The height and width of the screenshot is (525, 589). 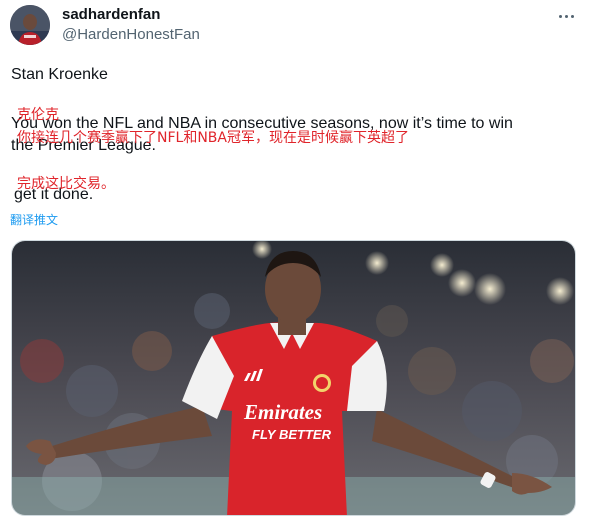 What do you see at coordinates (34, 219) in the screenshot?
I see `translate-tweet-link: 翻译推文` at bounding box center [34, 219].